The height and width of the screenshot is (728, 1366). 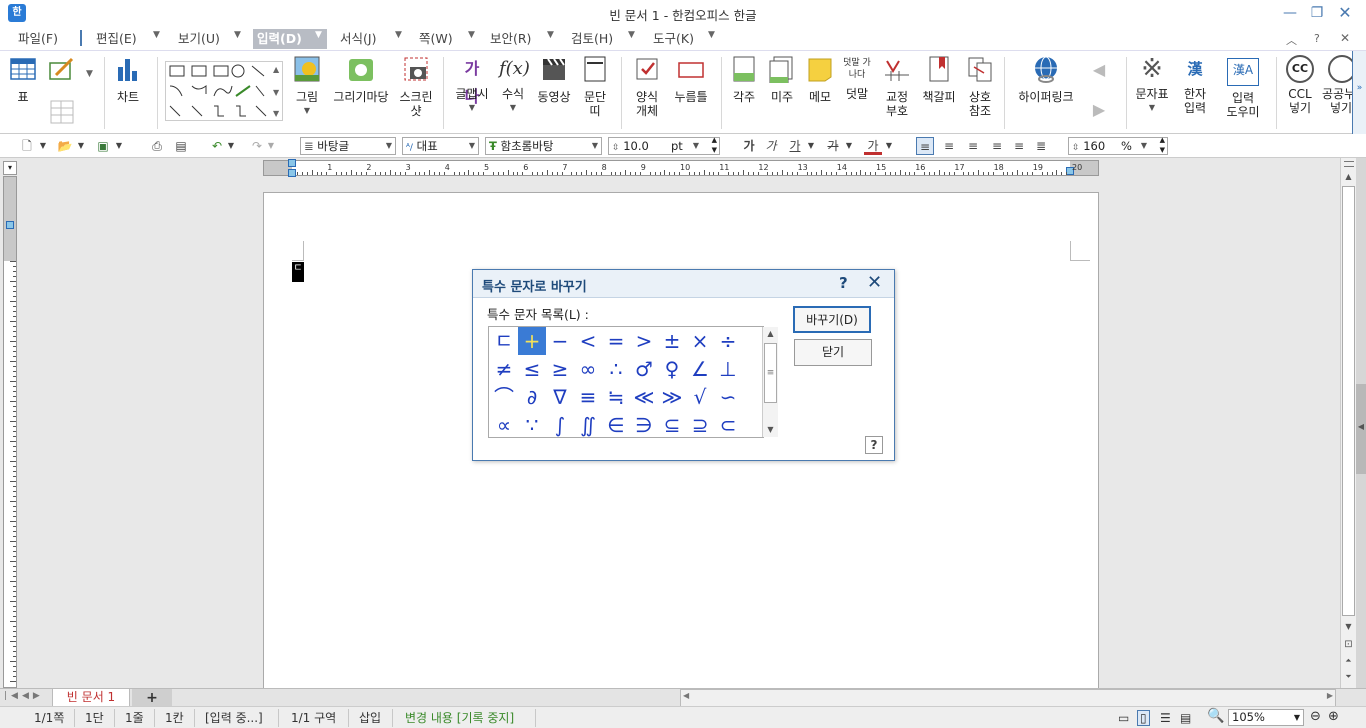 I want to click on side-pane-collapsed: ◀, so click(x=1361, y=423).